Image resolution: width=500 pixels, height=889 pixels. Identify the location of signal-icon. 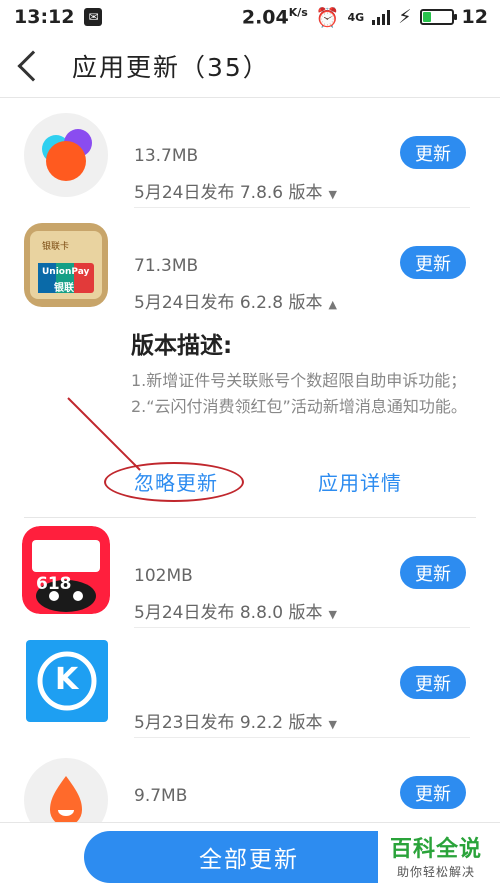
(381, 17).